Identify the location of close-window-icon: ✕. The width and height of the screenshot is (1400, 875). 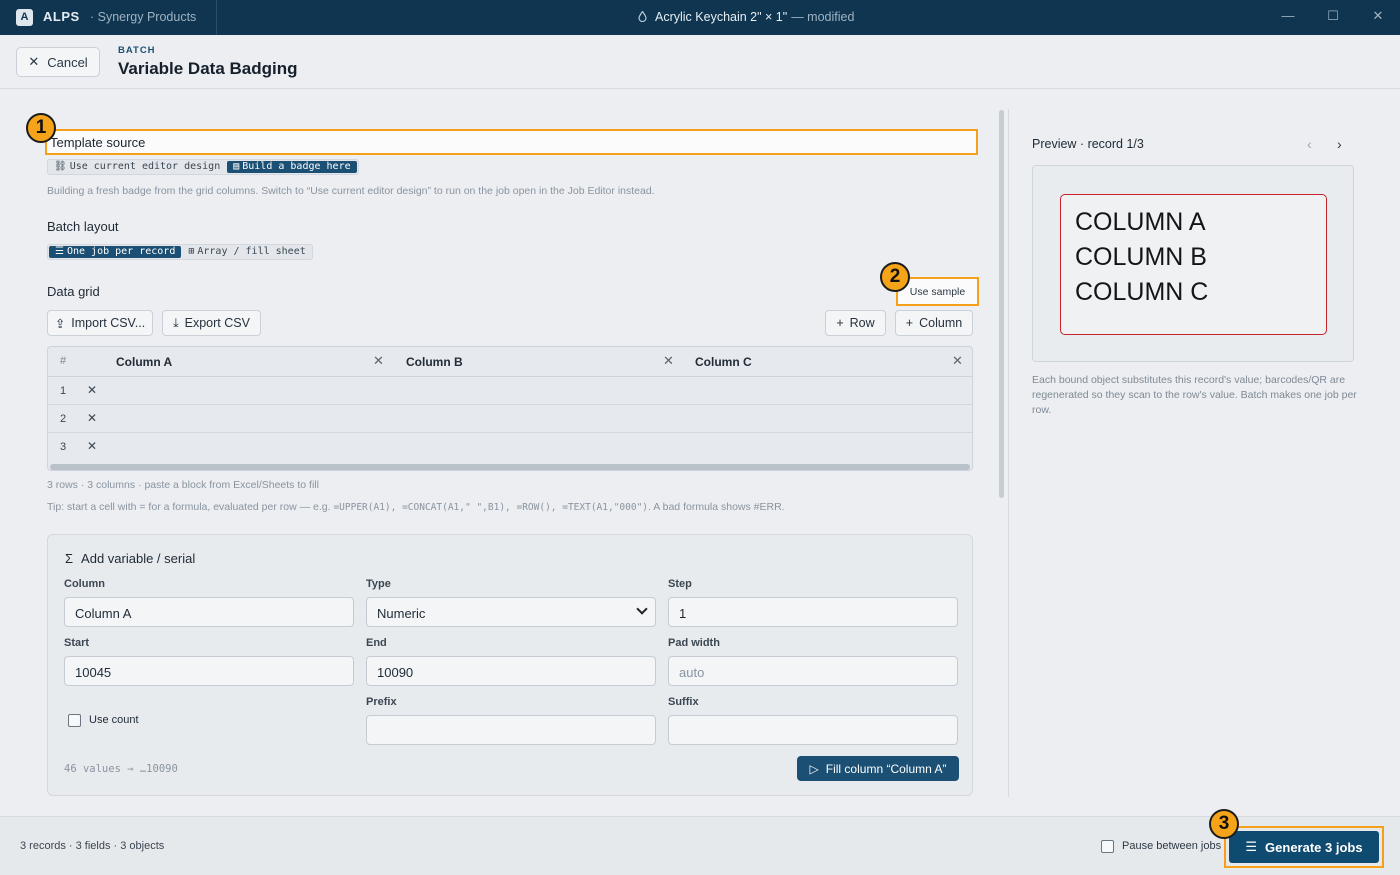
(1378, 16).